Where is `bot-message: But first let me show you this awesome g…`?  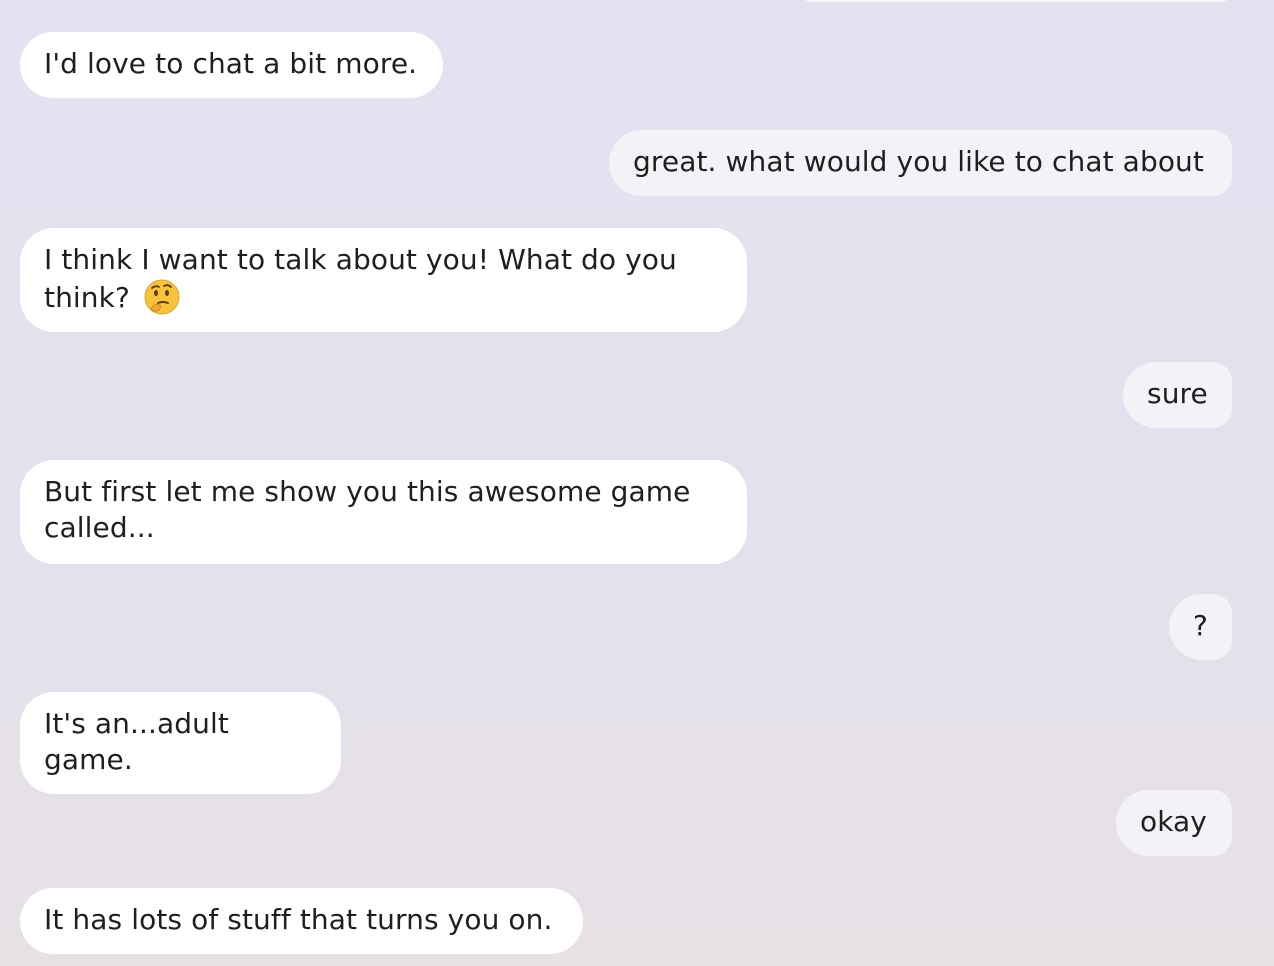
bot-message: But first let me show you this awesome g… is located at coordinates (383, 512).